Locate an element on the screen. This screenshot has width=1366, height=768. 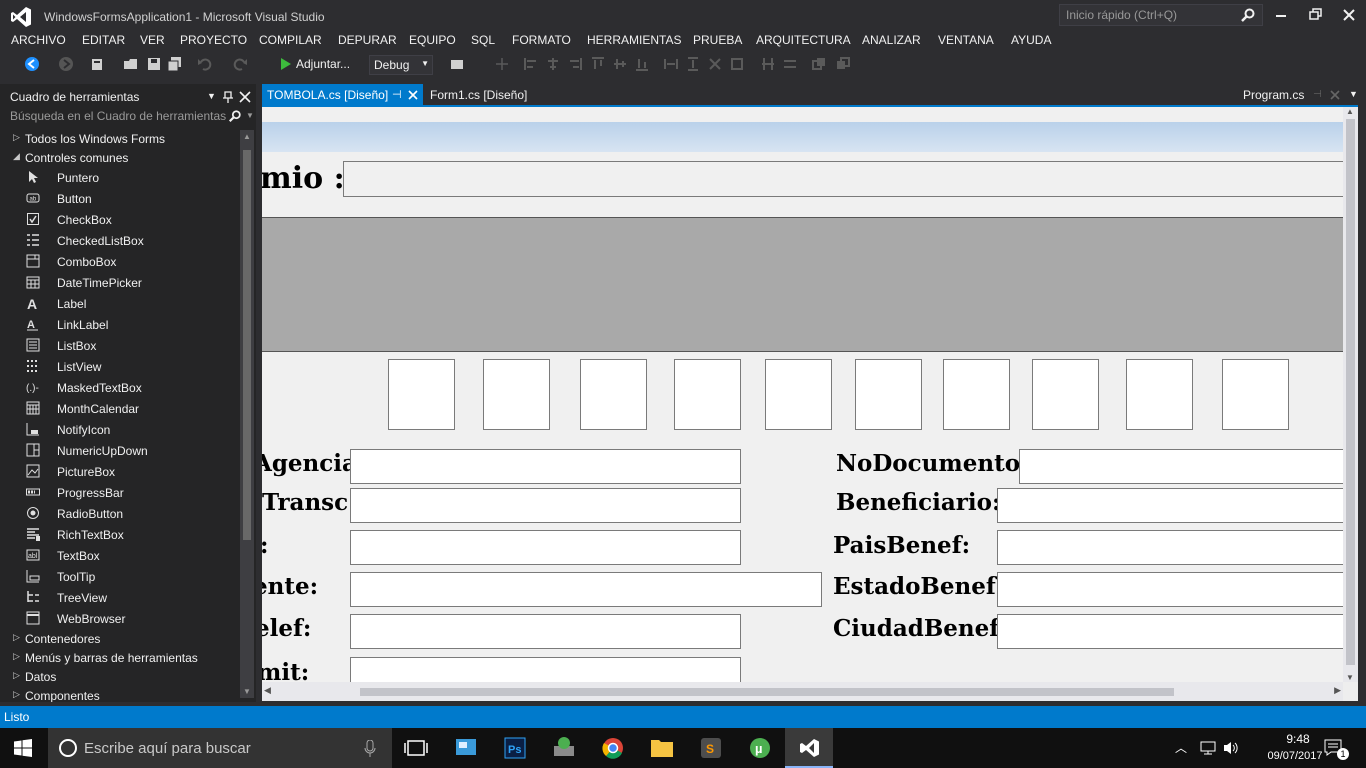
toolbox-group-containers: ▷ Contenedores is located at coordinates (120, 639).